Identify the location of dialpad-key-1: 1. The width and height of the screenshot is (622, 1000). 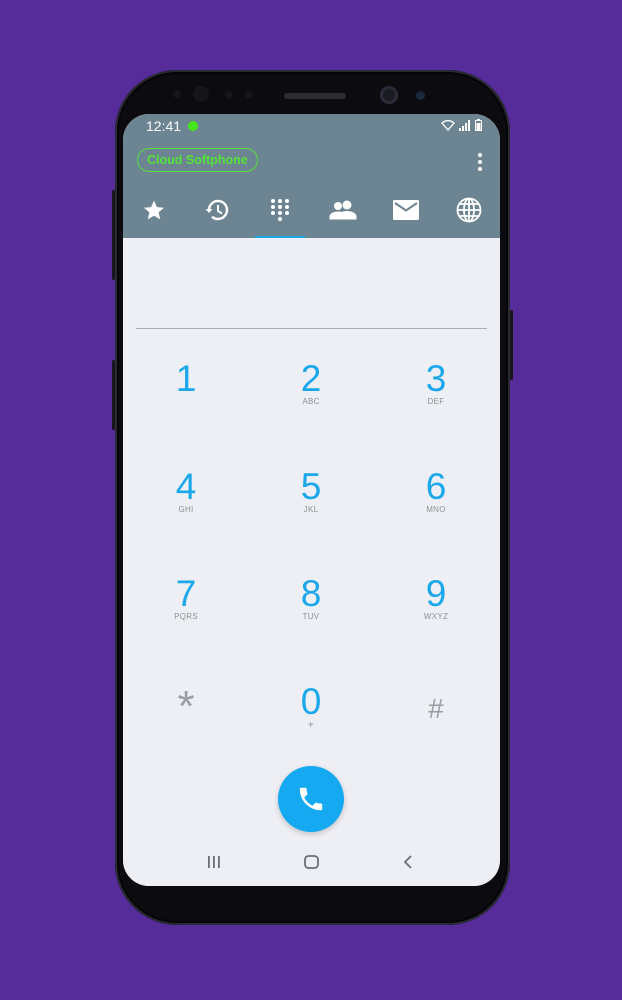
(186, 399).